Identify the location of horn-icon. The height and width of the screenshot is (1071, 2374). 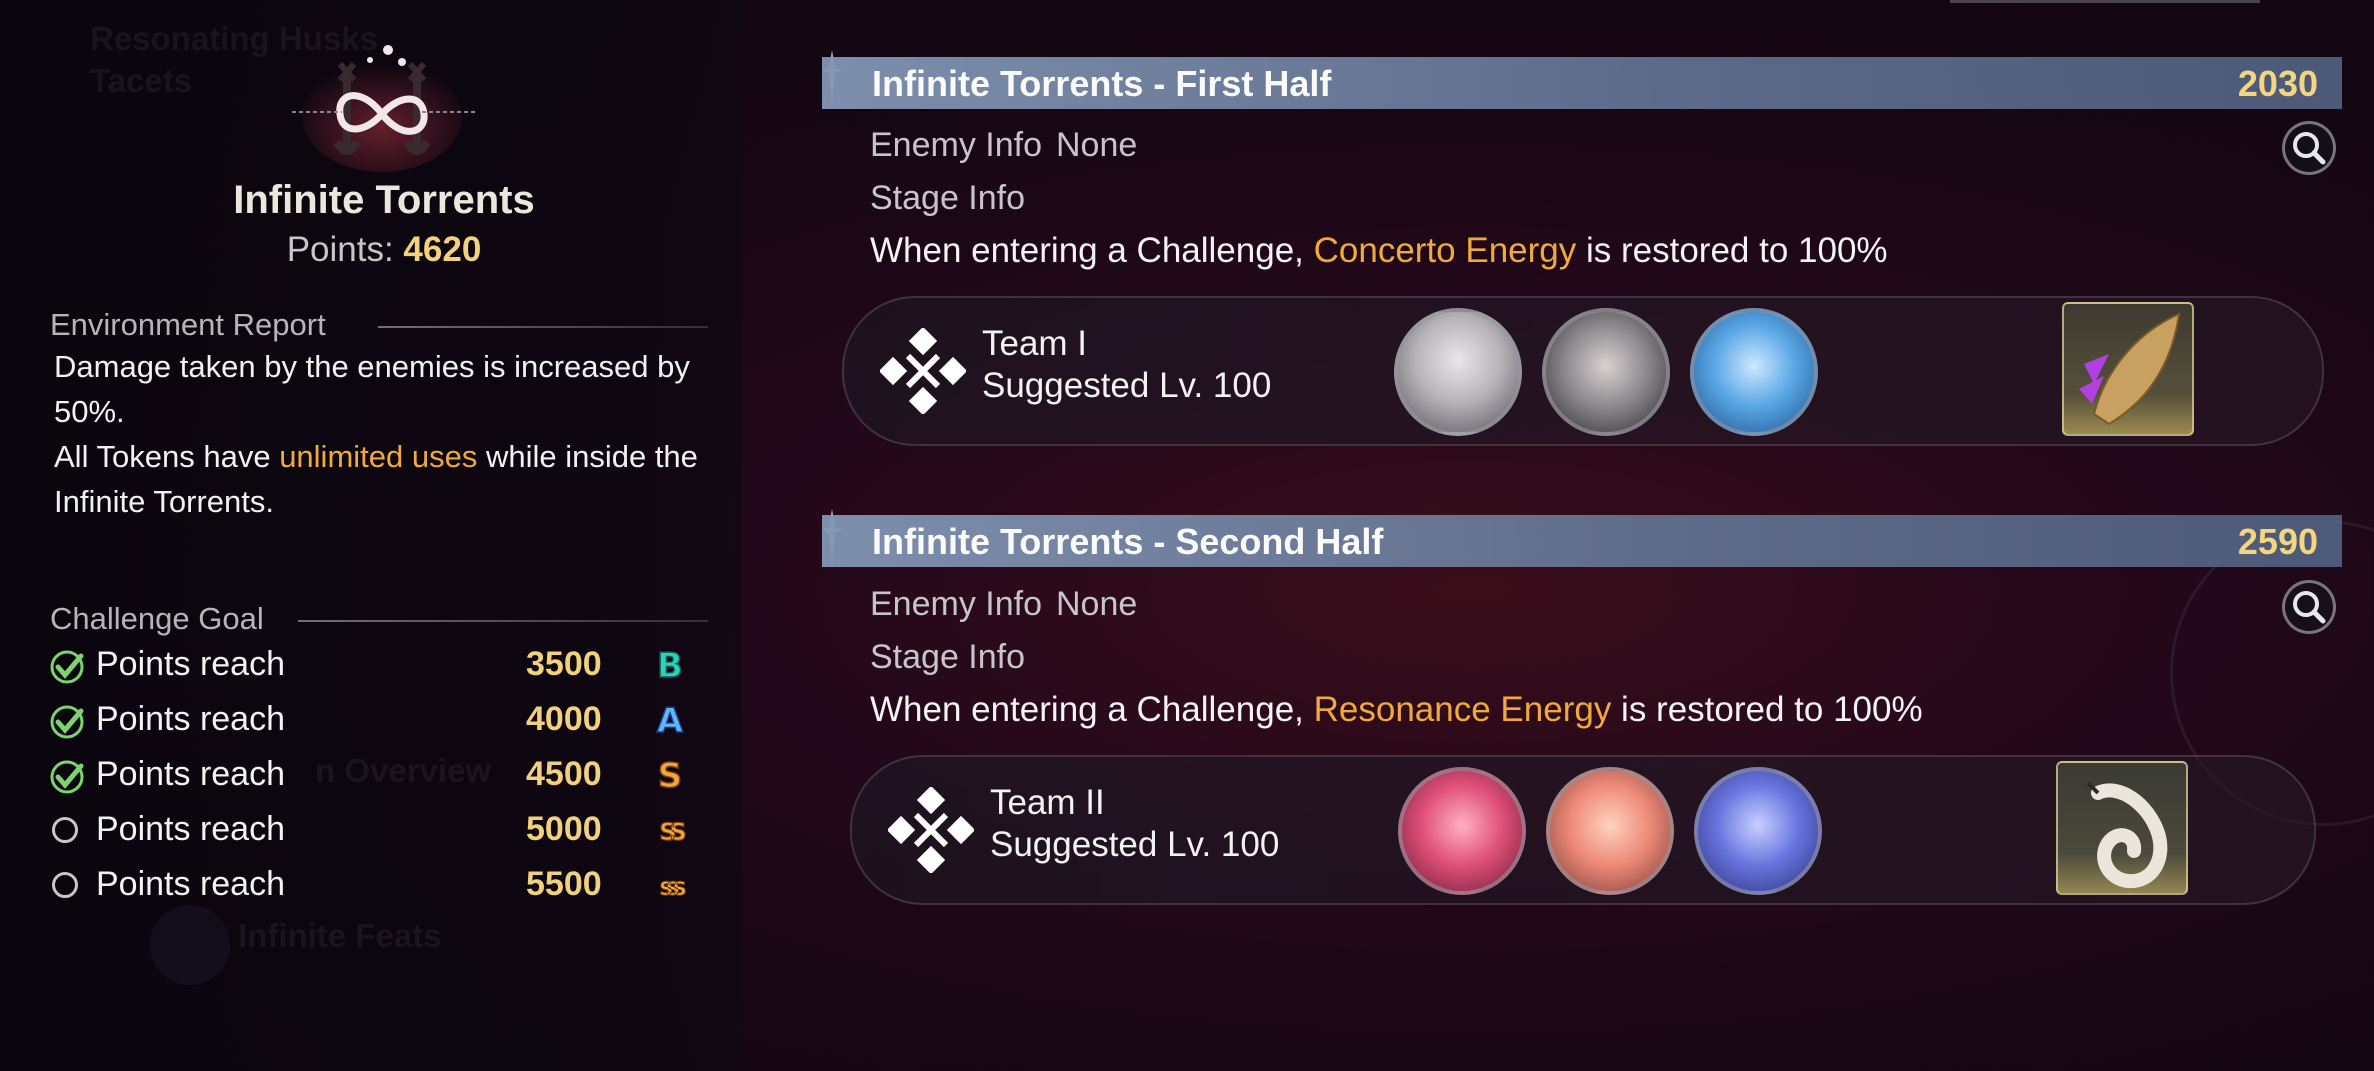
(2130, 369).